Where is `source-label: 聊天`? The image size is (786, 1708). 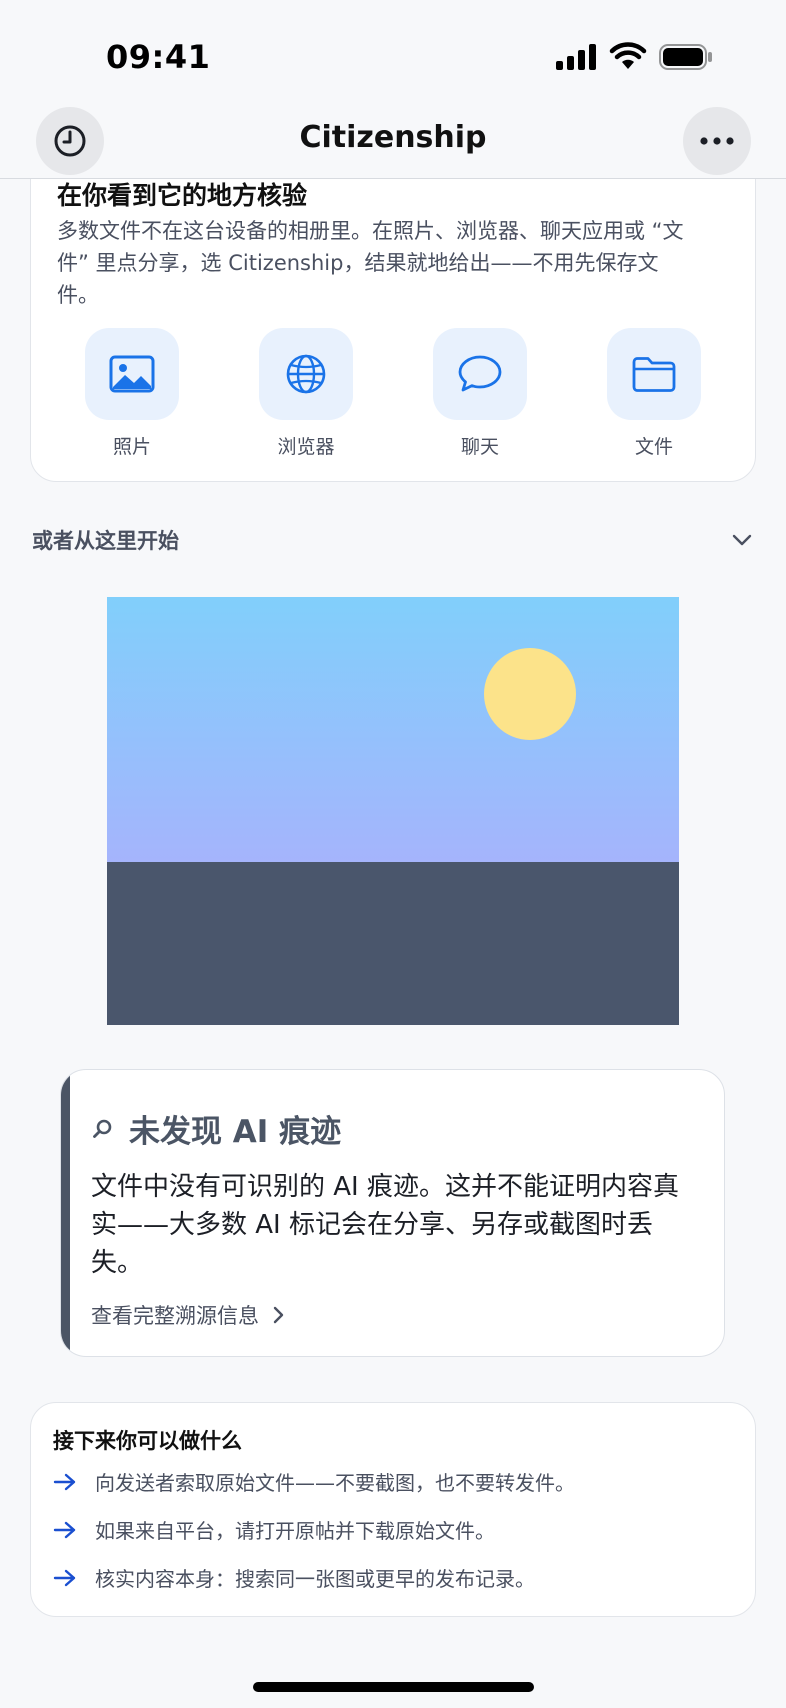
source-label: 聊天 is located at coordinates (479, 447).